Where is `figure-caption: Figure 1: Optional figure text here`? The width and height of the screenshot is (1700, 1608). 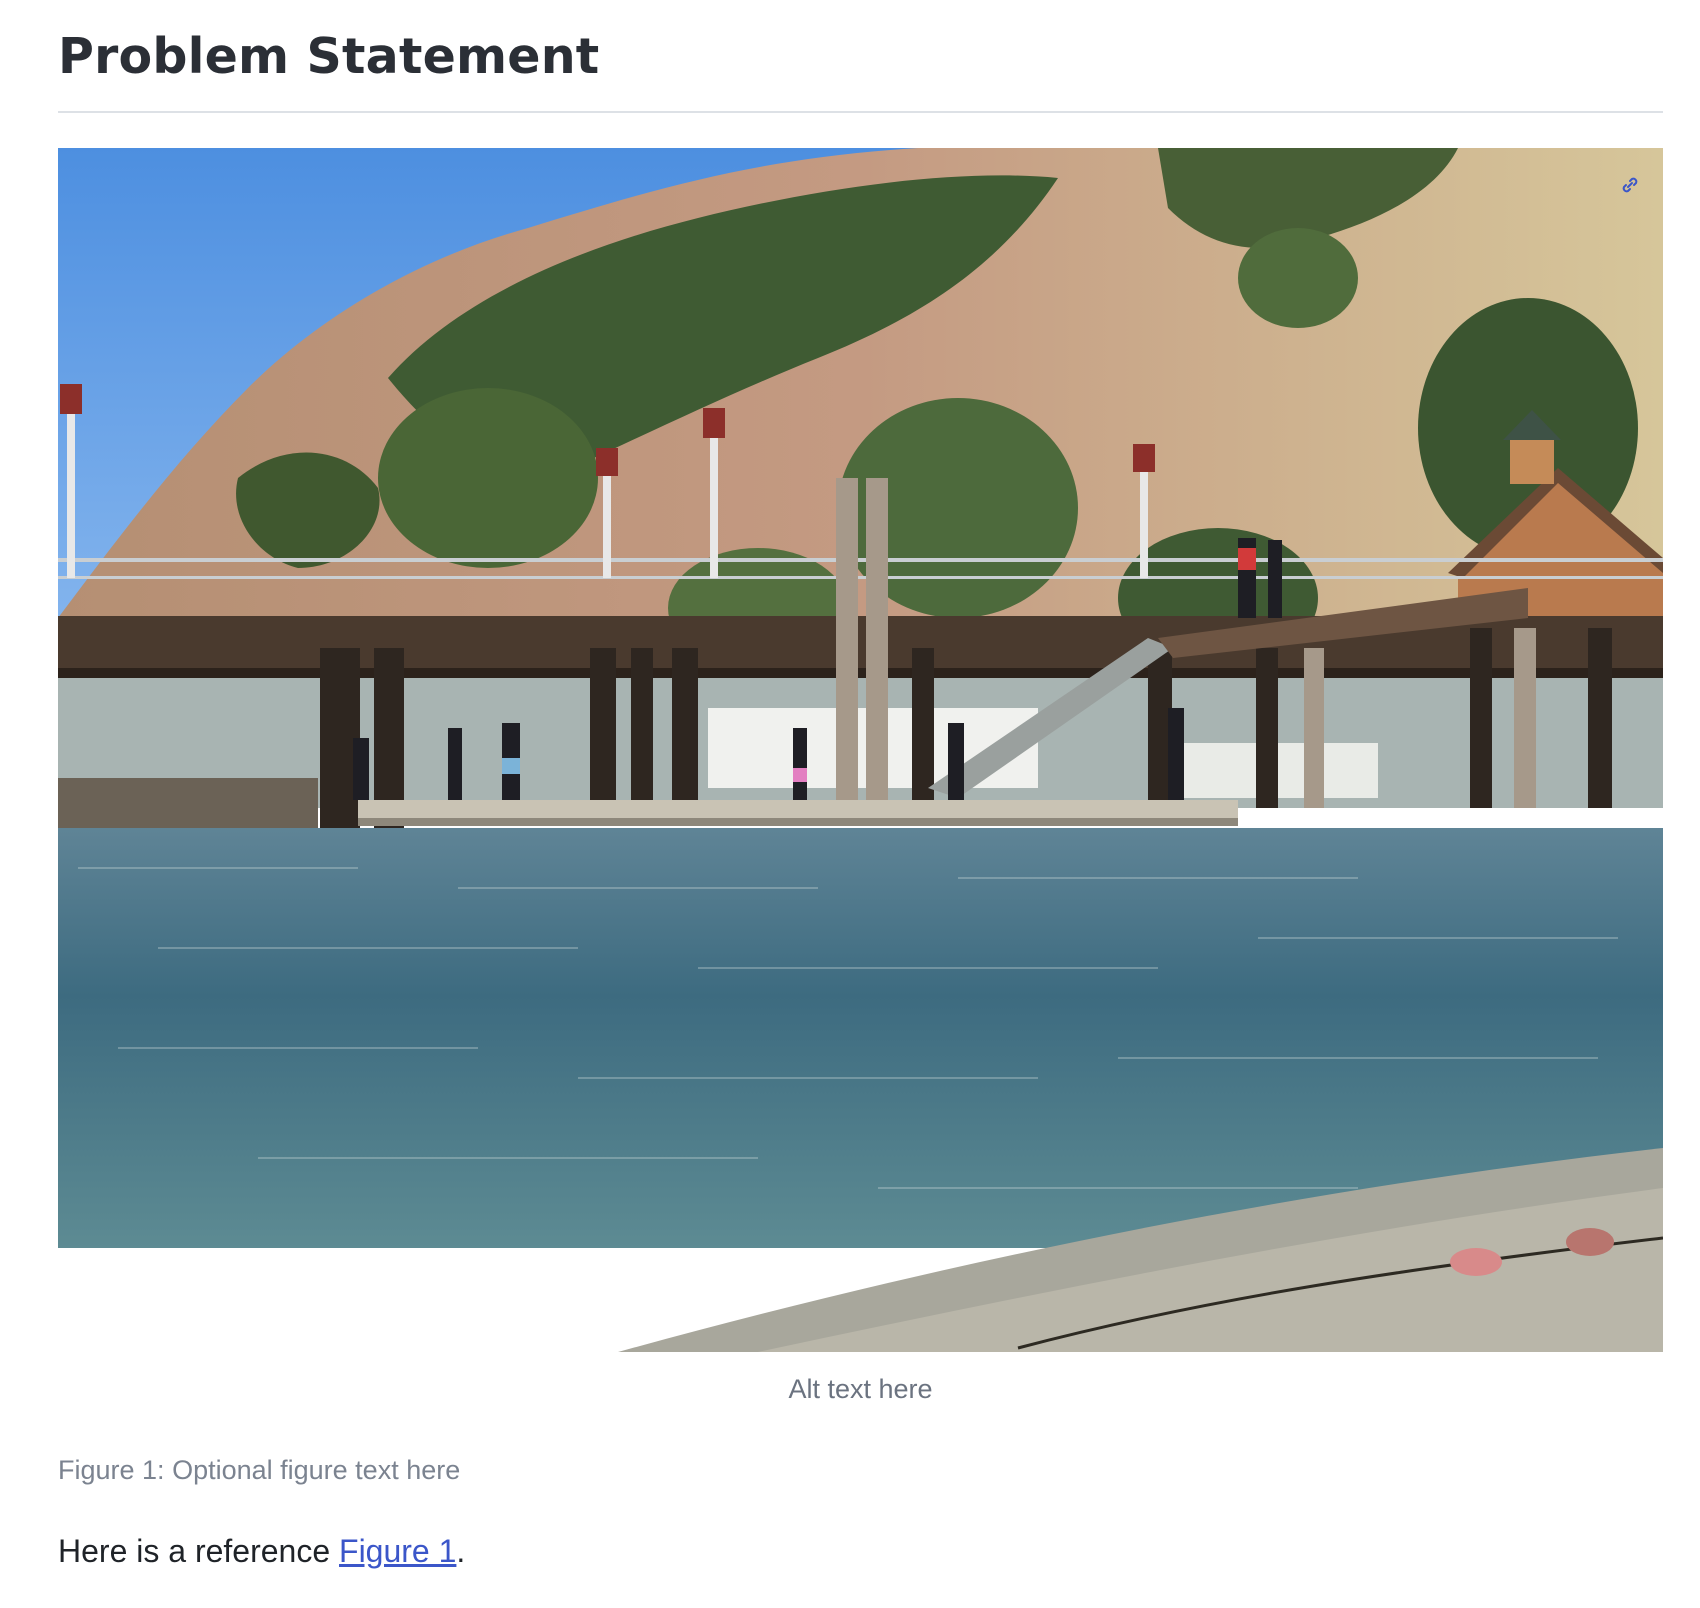
figure-caption: Figure 1: Optional figure text here is located at coordinates (259, 1470).